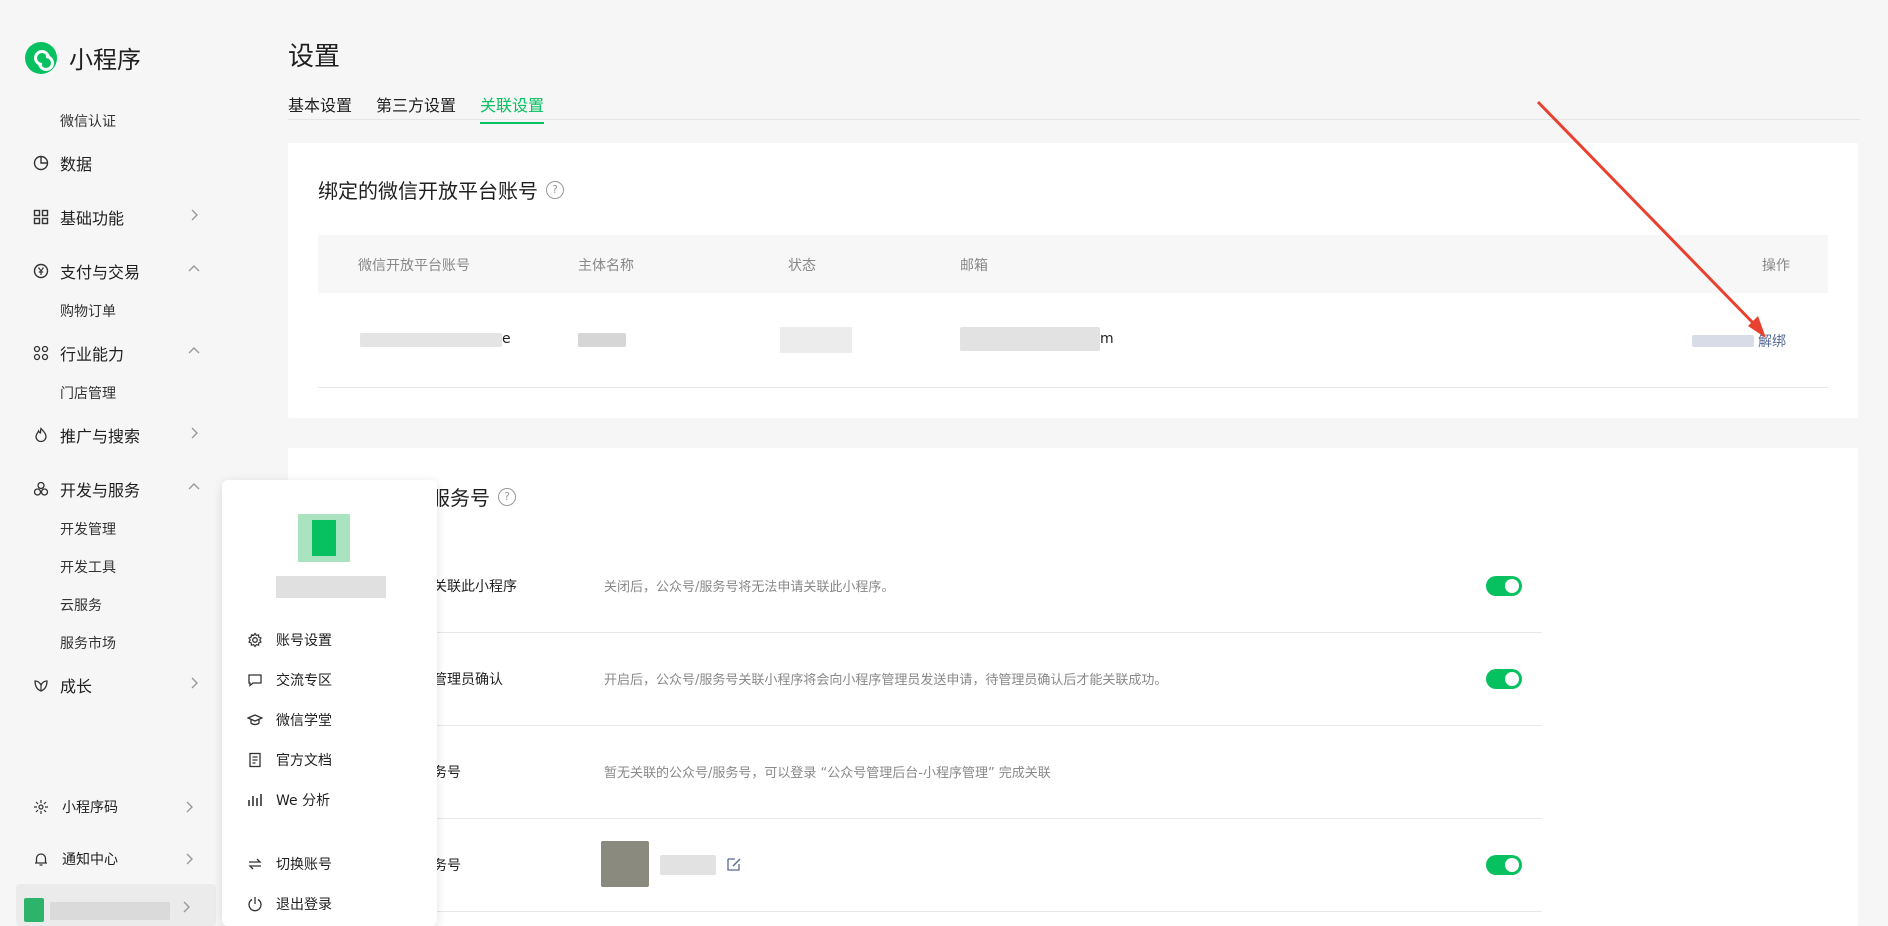 This screenshot has width=1888, height=926. Describe the element at coordinates (324, 538) in the screenshot. I see `popup-avatar` at that location.